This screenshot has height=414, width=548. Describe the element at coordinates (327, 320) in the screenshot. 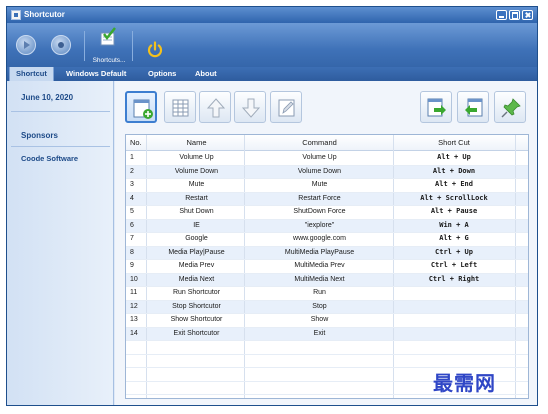

I see `table-row: 13 Show Shortcutor Show` at that location.